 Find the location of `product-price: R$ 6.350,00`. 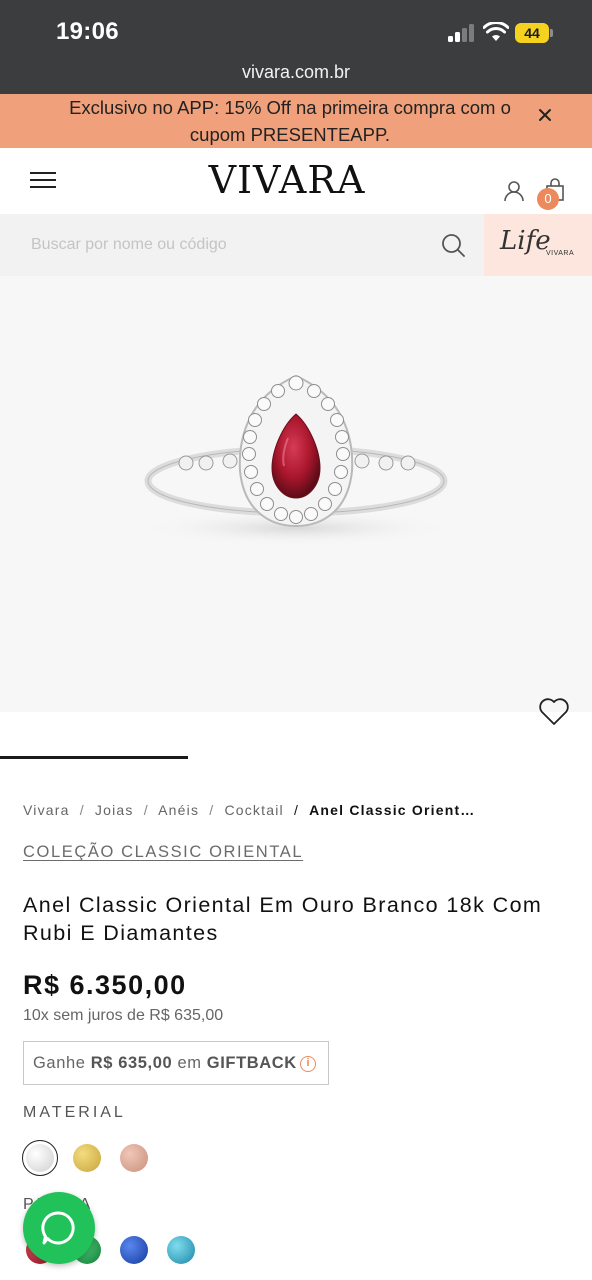

product-price: R$ 6.350,00 is located at coordinates (105, 985).